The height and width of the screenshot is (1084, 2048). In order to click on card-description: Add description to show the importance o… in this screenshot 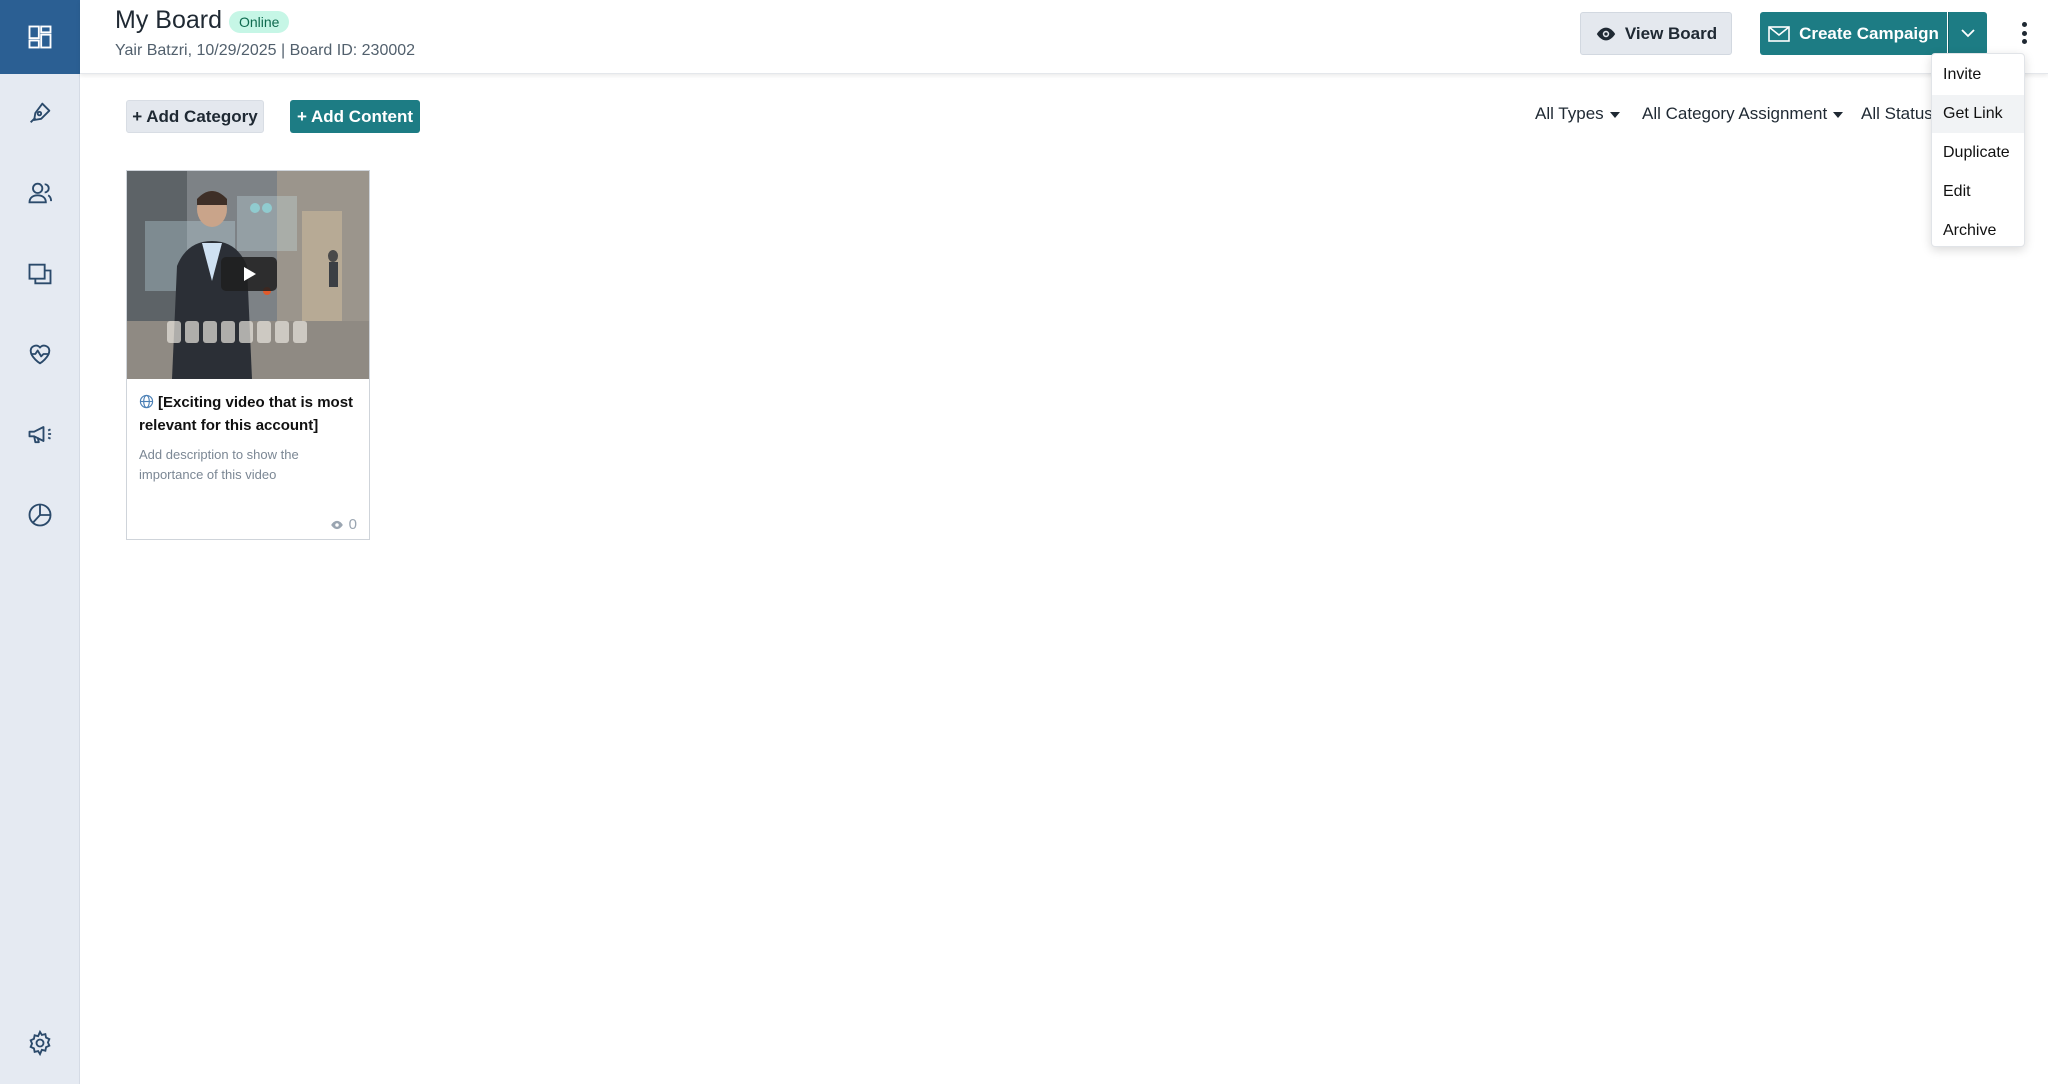, I will do `click(219, 464)`.